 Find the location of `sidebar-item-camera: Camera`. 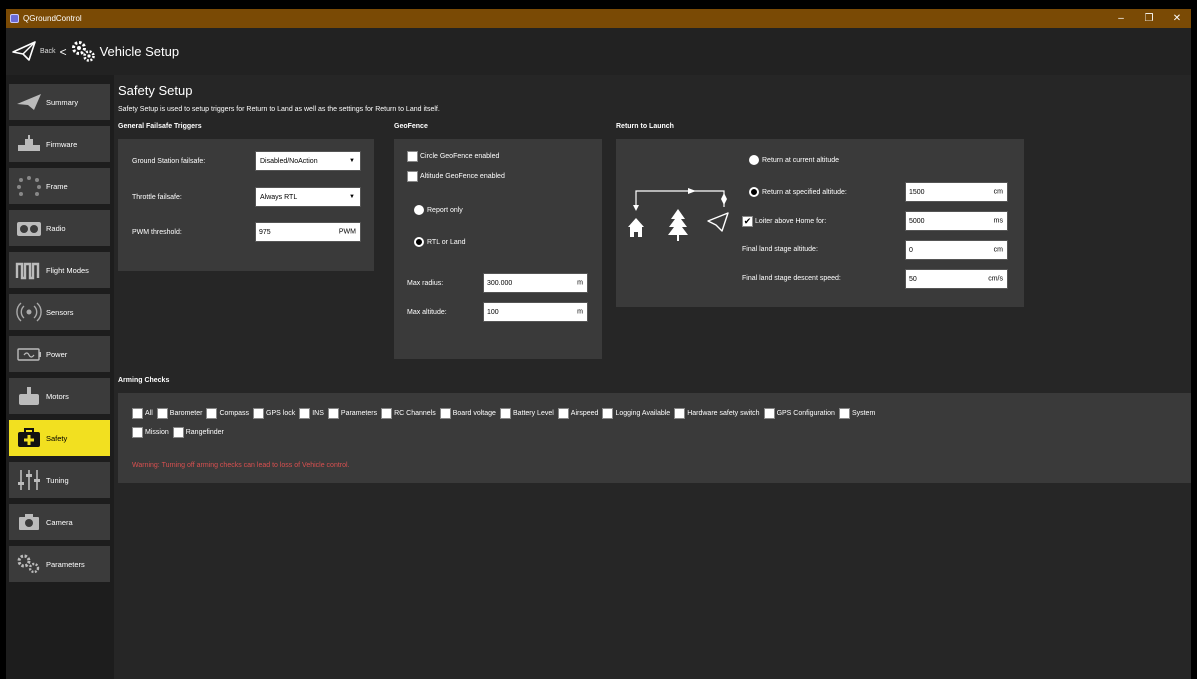

sidebar-item-camera: Camera is located at coordinates (59, 522).